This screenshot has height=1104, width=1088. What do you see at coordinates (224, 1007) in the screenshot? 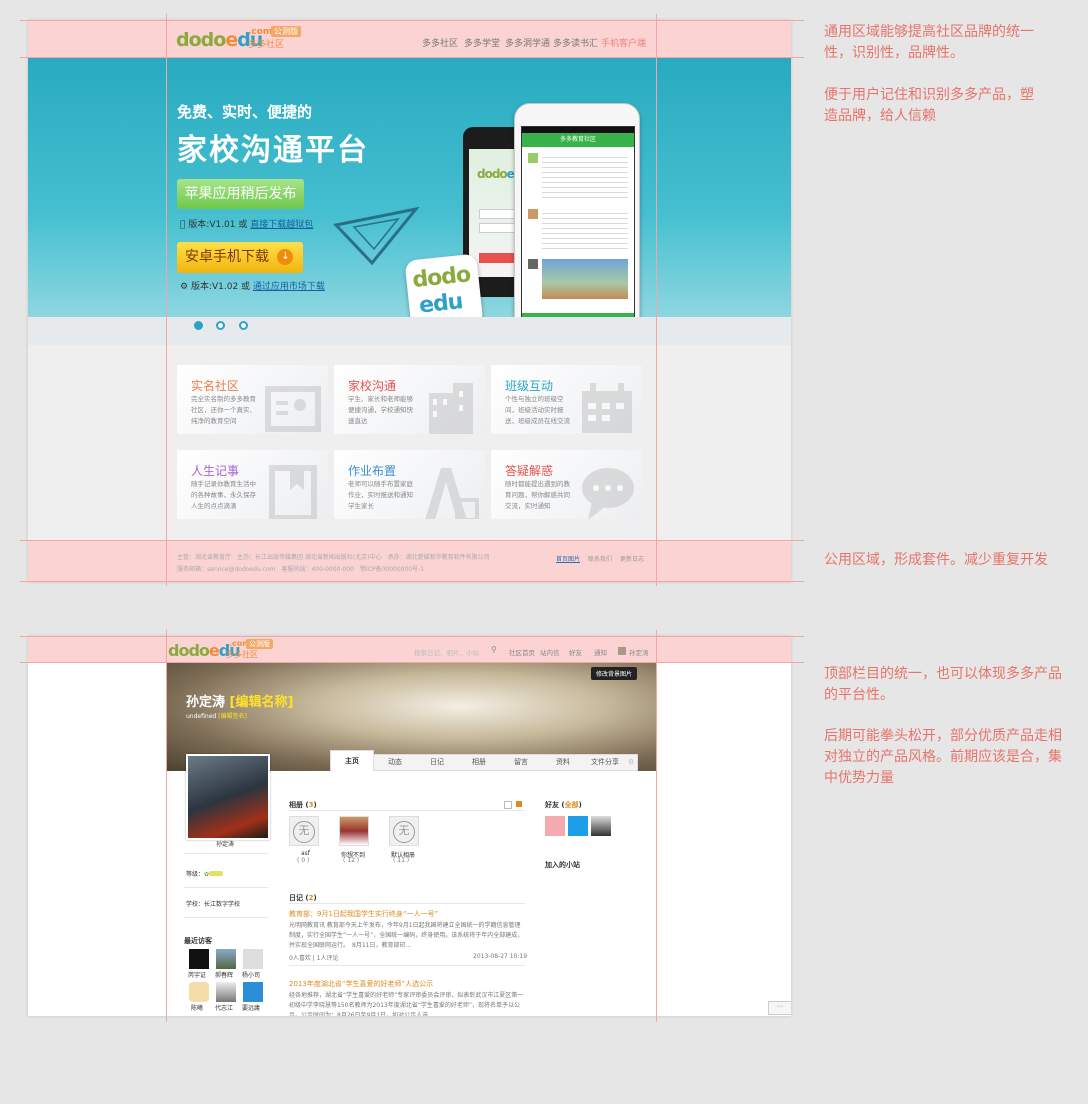
I see `visitor-name-5: 代志江` at bounding box center [224, 1007].